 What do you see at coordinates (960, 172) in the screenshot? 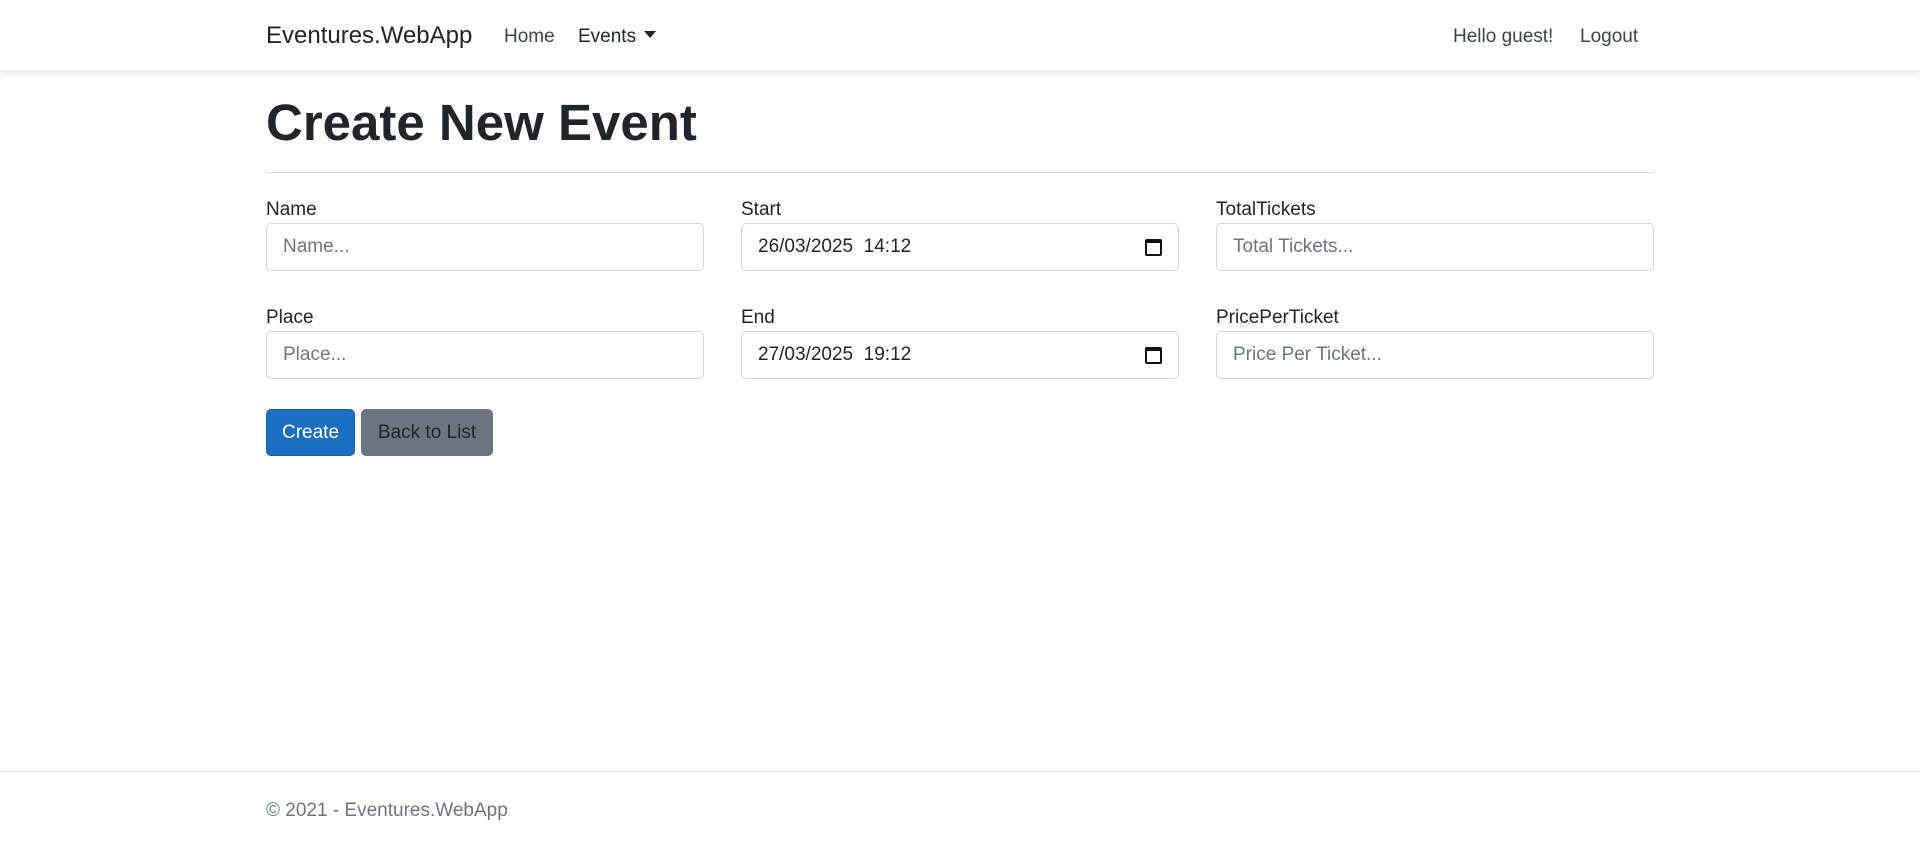
I see `title-divider` at bounding box center [960, 172].